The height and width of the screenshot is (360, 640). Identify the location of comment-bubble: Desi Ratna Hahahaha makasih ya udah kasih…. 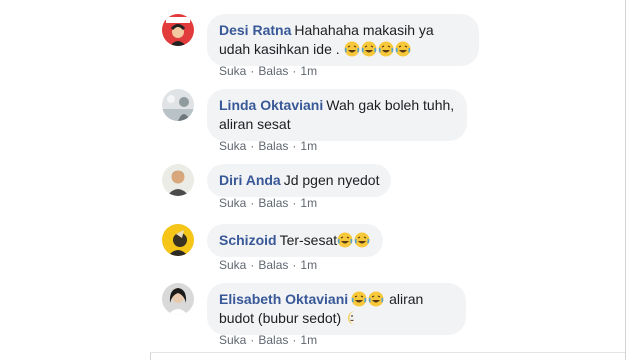
(343, 40).